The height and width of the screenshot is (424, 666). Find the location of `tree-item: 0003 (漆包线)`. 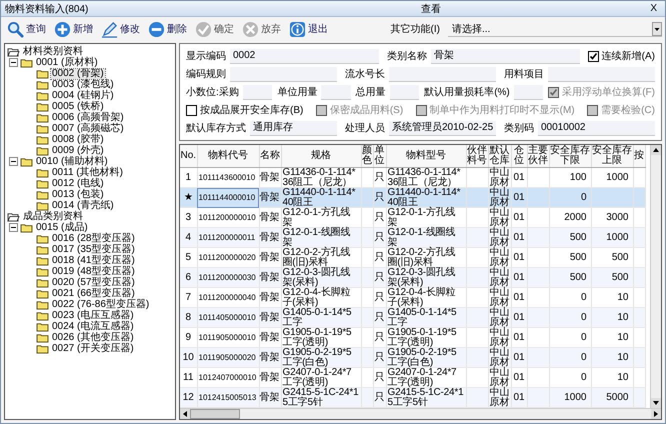

tree-item: 0003 (漆包线) is located at coordinates (83, 85).